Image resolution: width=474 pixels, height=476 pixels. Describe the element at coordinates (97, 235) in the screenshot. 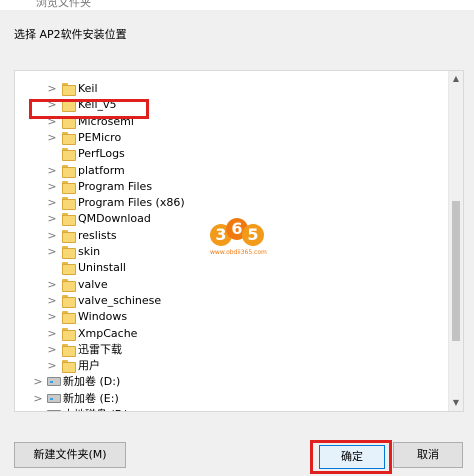

I see `tree-item-label: reslists` at that location.